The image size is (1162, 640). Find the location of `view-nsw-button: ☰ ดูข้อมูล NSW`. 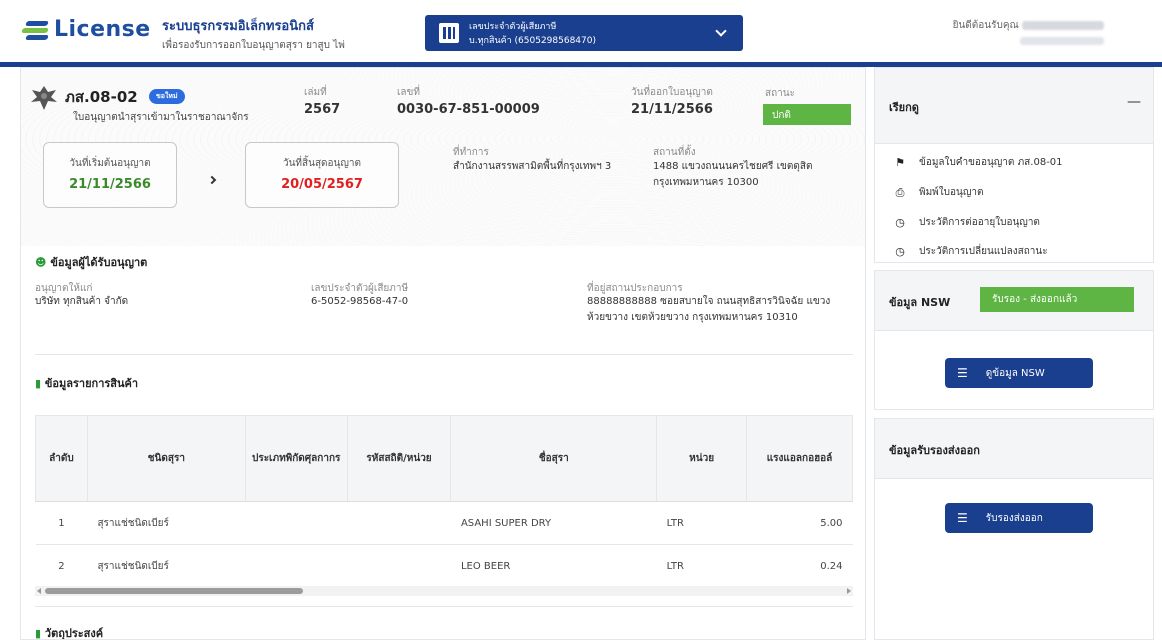

view-nsw-button: ☰ ดูข้อมูล NSW is located at coordinates (1019, 373).